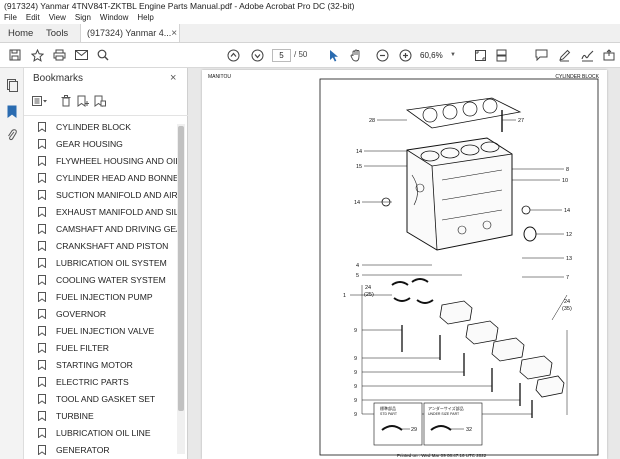  What do you see at coordinates (57, 18) in the screenshot?
I see `menu-view: View` at bounding box center [57, 18].